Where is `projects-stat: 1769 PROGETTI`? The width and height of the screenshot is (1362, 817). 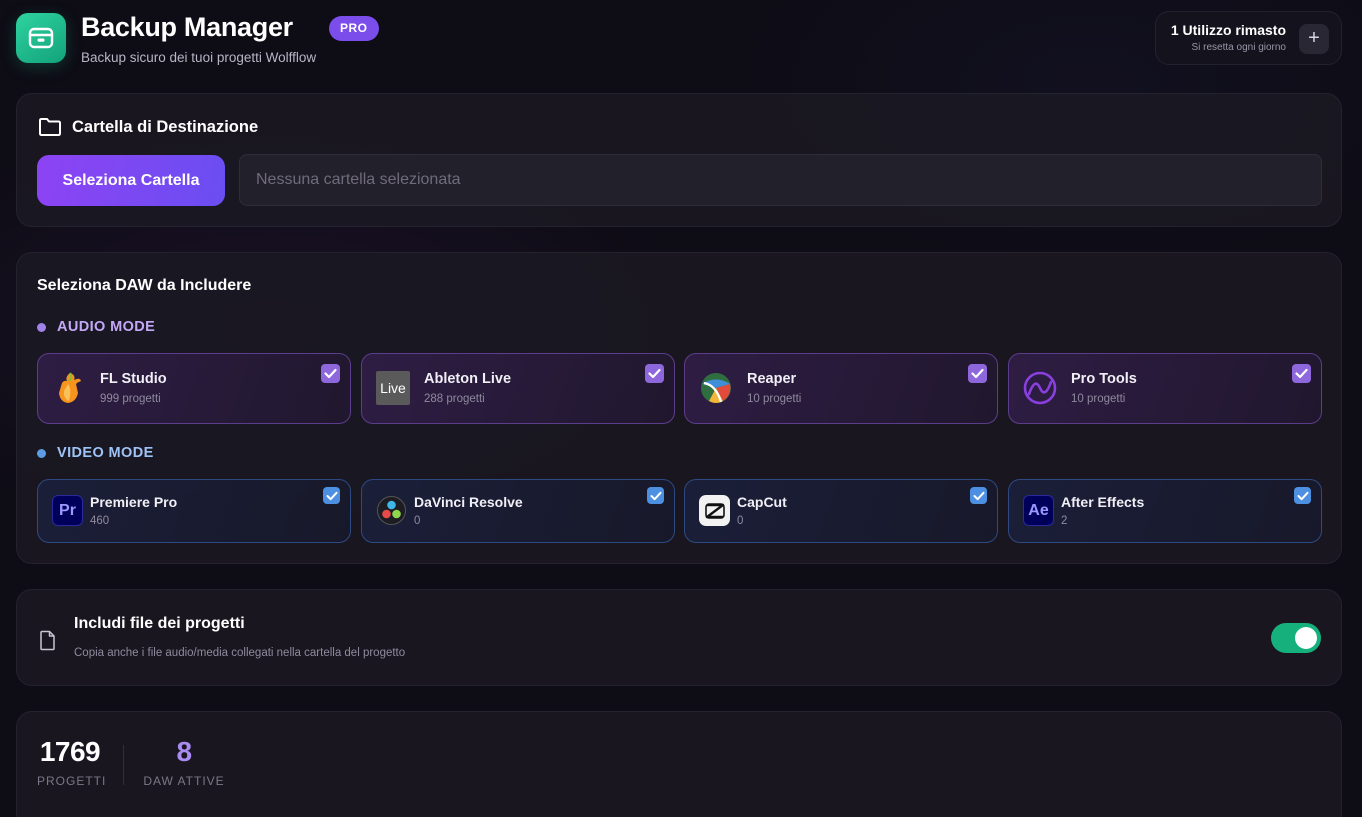 projects-stat: 1769 PROGETTI is located at coordinates (72, 762).